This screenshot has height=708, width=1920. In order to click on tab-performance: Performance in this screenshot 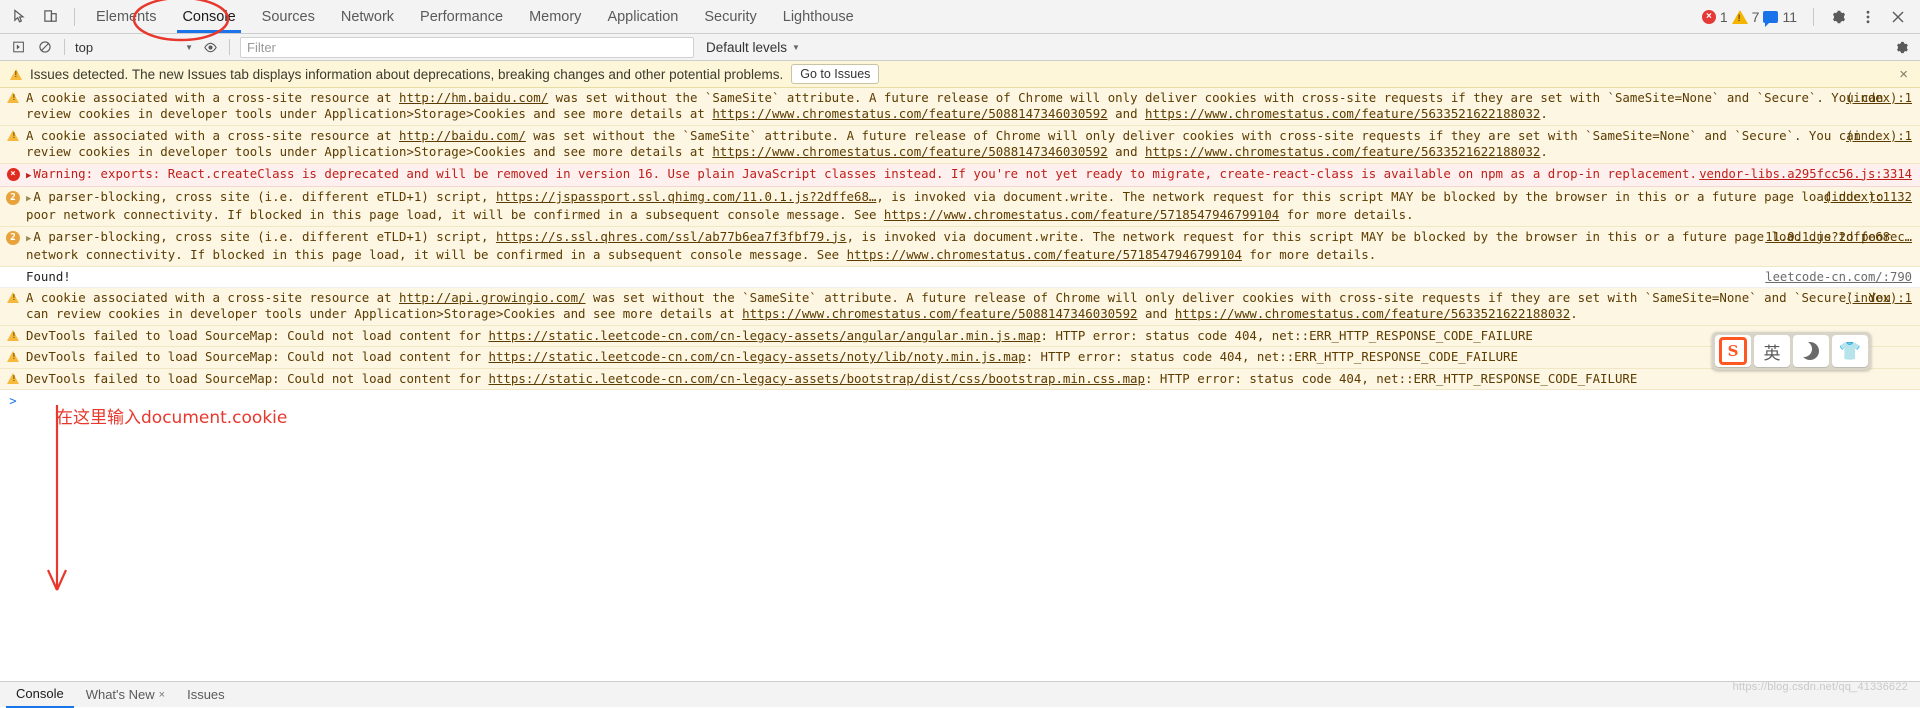, I will do `click(461, 16)`.